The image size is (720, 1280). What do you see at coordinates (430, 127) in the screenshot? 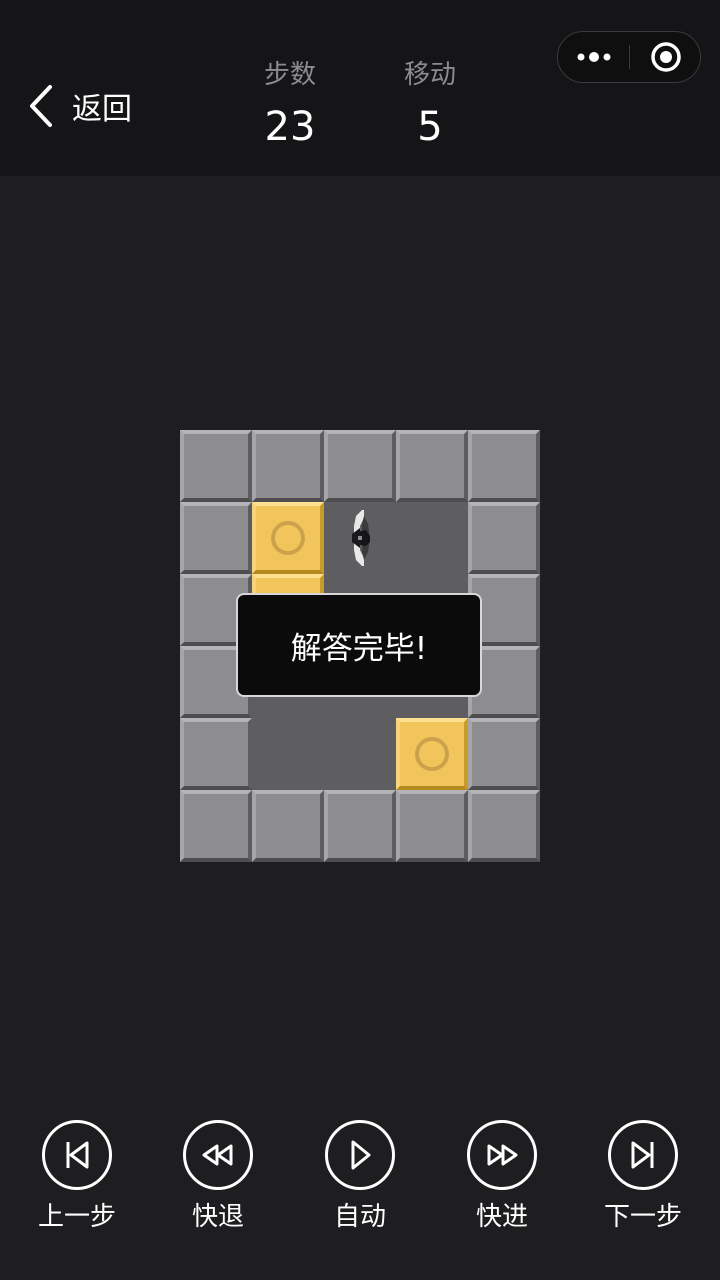
I see `moves-value: 5` at bounding box center [430, 127].